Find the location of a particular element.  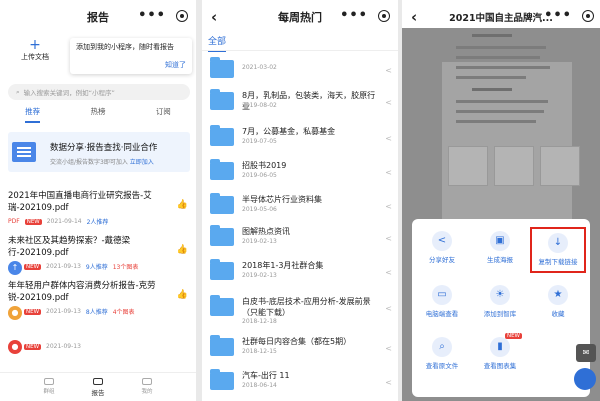

folder-row: 8月，乳制品，包装类，海天，胶原行业 2019-08-02 < is located at coordinates (302, 106).